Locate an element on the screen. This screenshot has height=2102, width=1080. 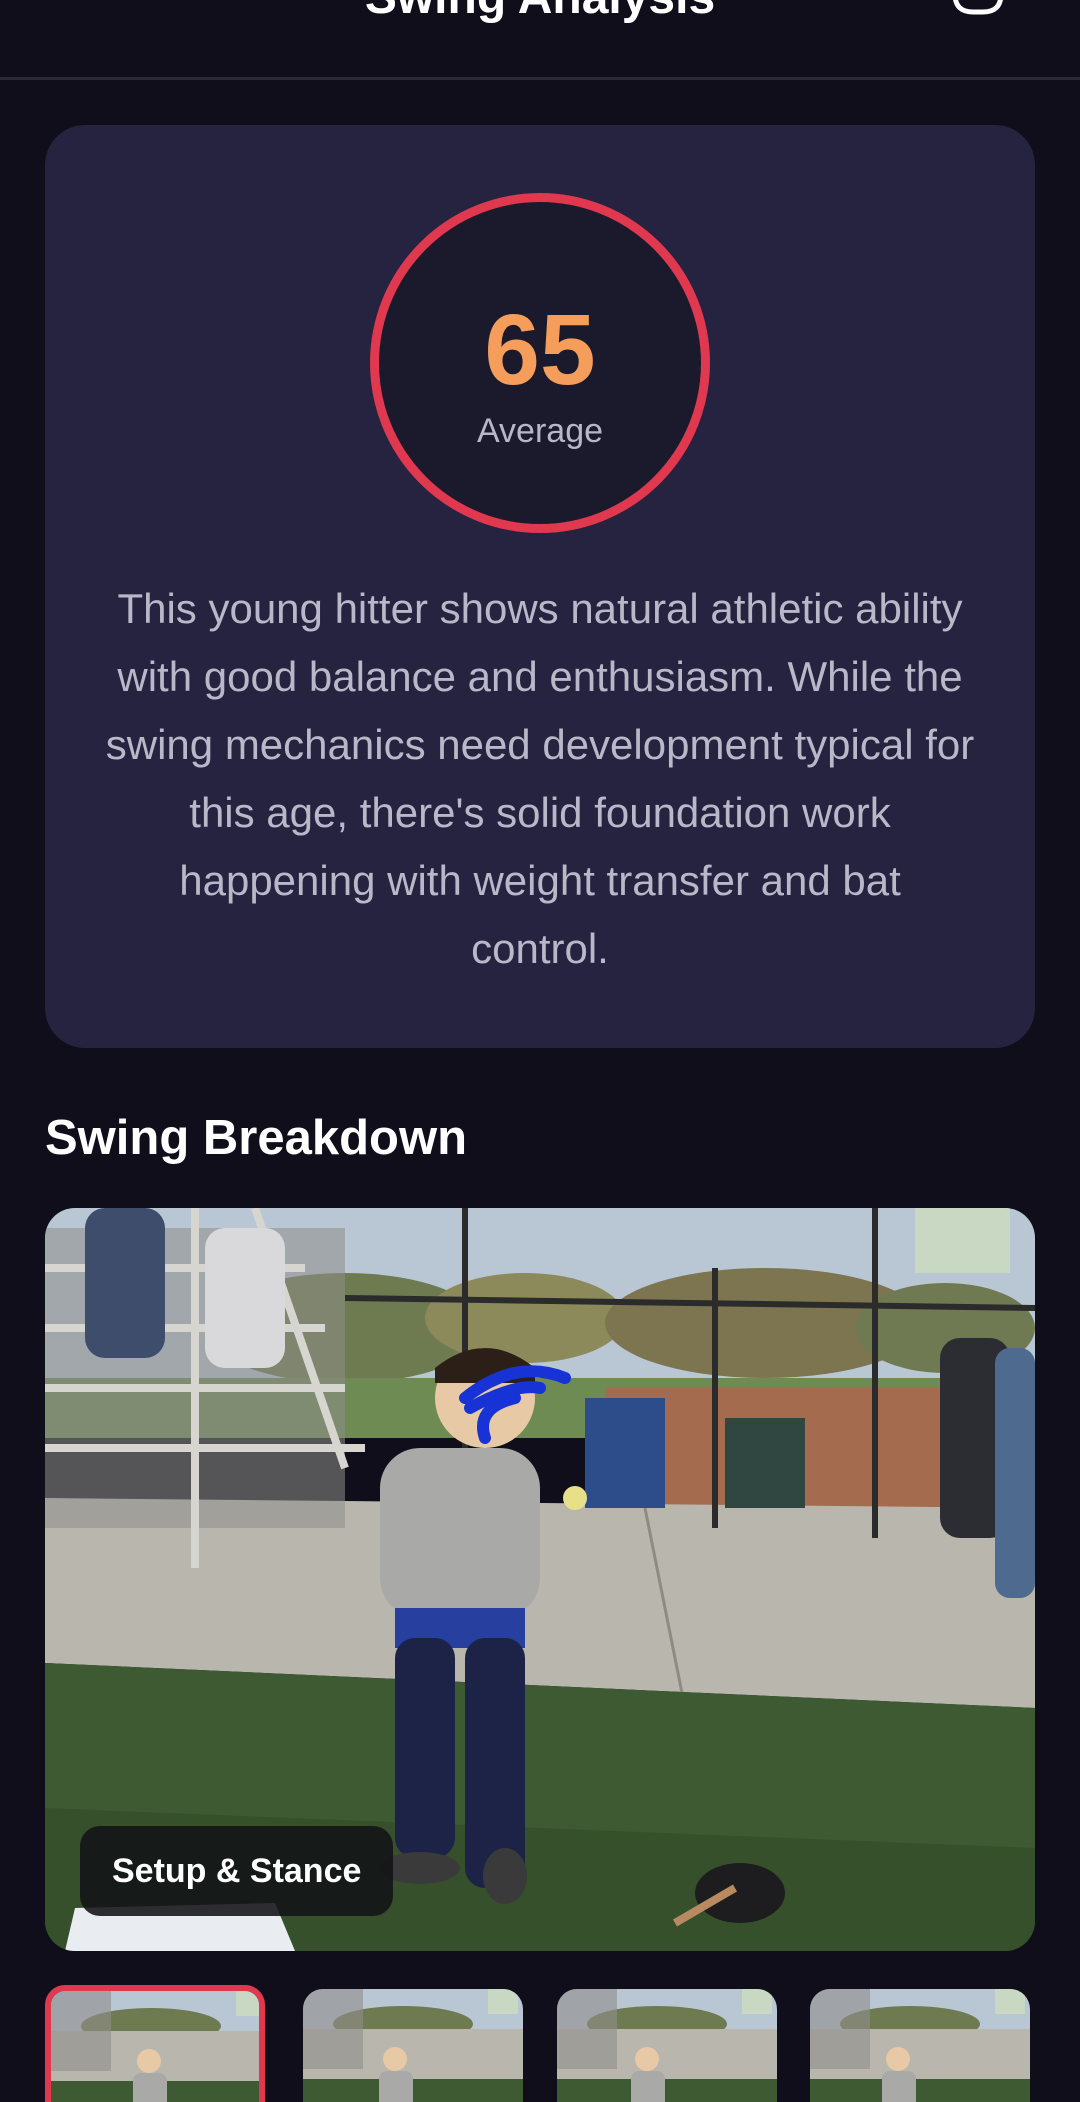
score-label: Average is located at coordinates (540, 431).